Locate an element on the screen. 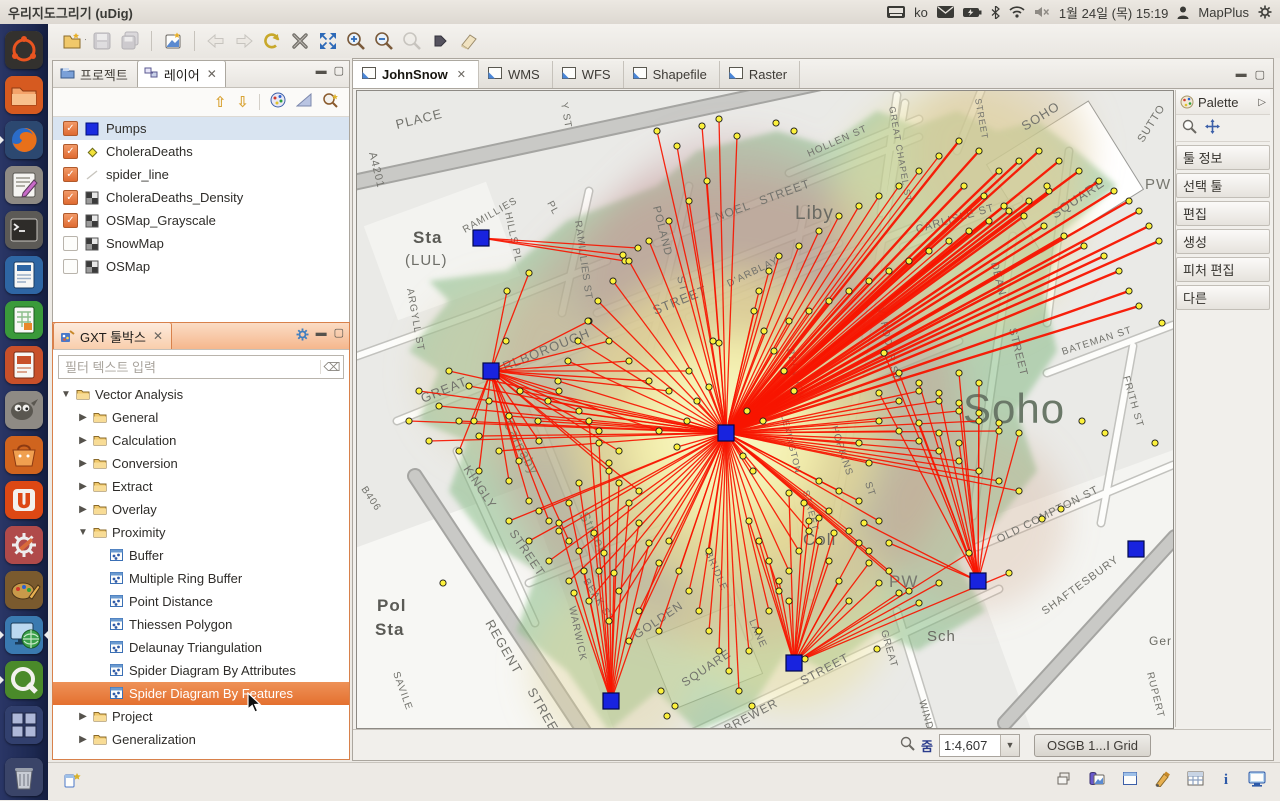  zoom-extent-button is located at coordinates (328, 41).